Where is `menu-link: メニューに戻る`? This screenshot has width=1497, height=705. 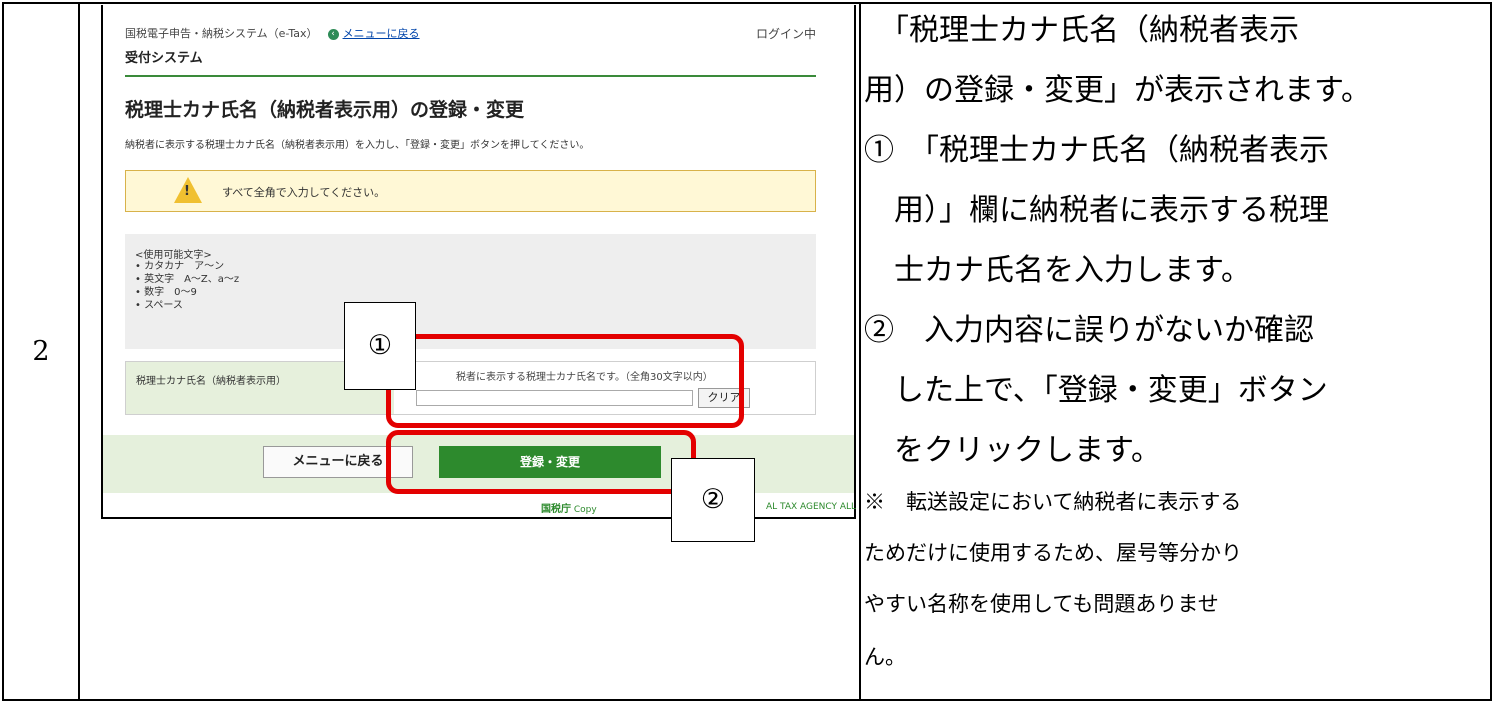 menu-link: メニューに戻る is located at coordinates (381, 33).